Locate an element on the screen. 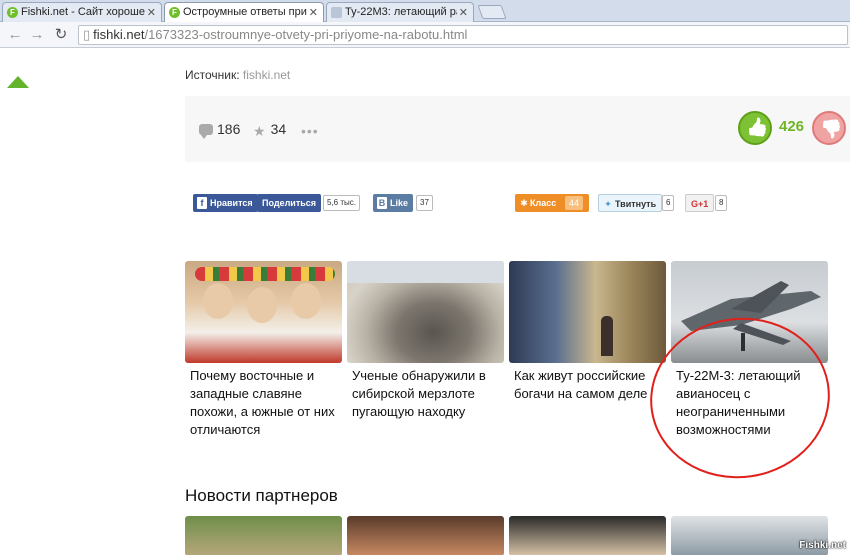 The width and height of the screenshot is (850, 555). google-plus-button: G+1 is located at coordinates (700, 203).